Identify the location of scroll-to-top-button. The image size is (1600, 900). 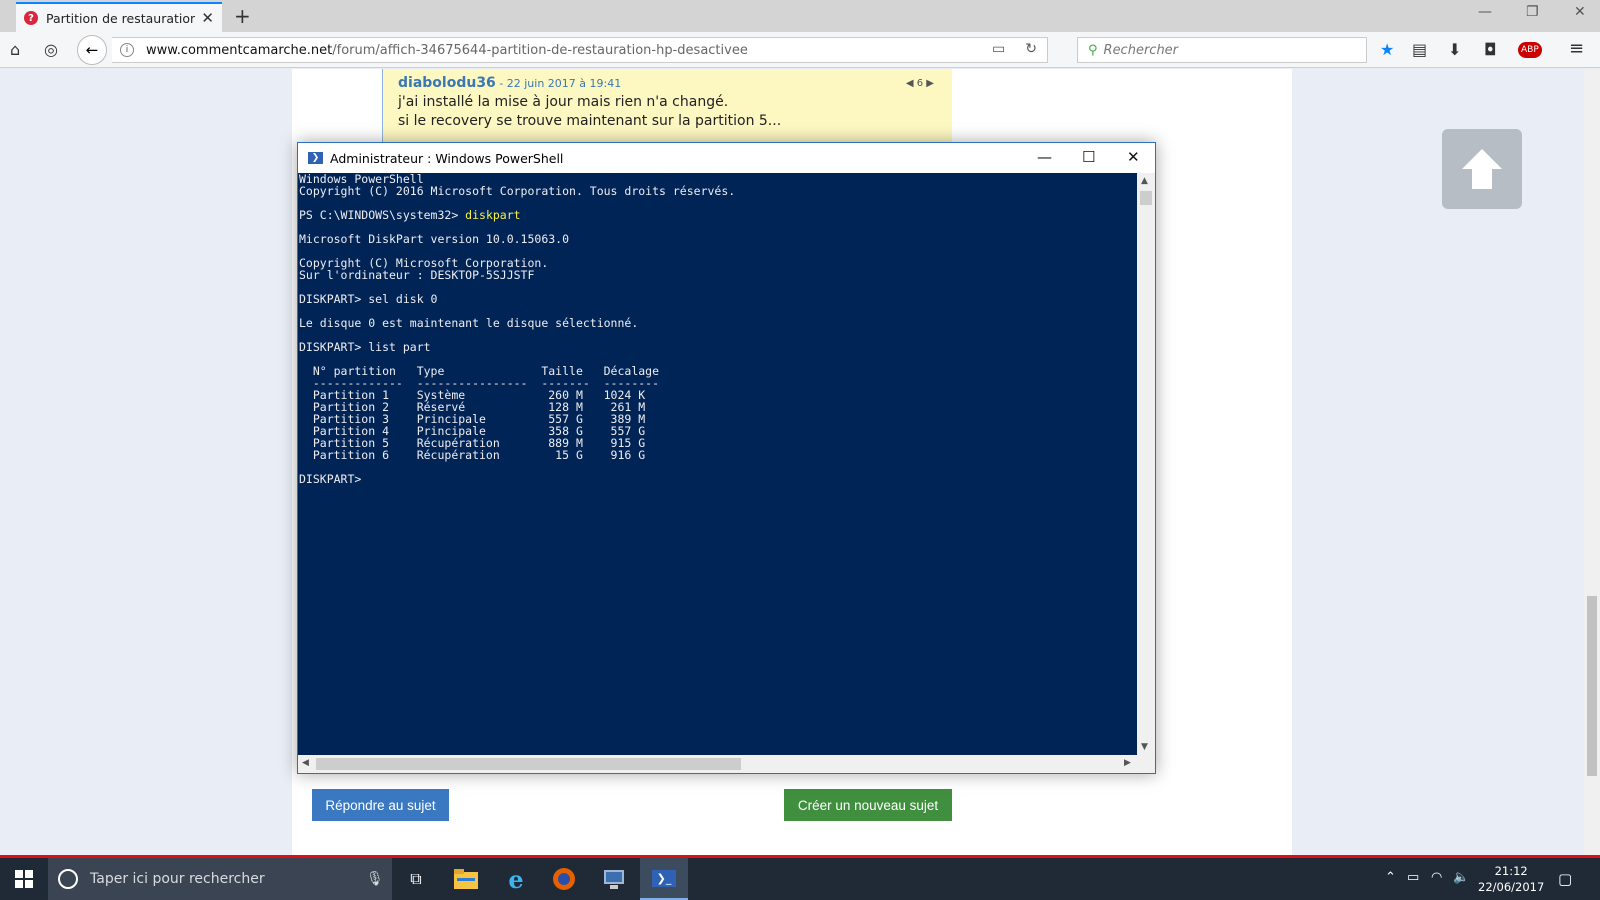
(1482, 169).